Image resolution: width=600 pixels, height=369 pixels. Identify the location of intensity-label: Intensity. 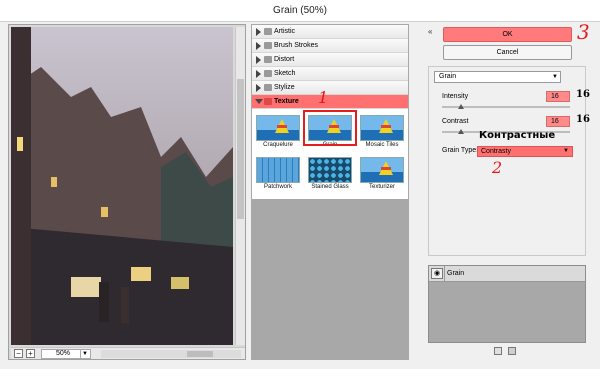
(455, 96).